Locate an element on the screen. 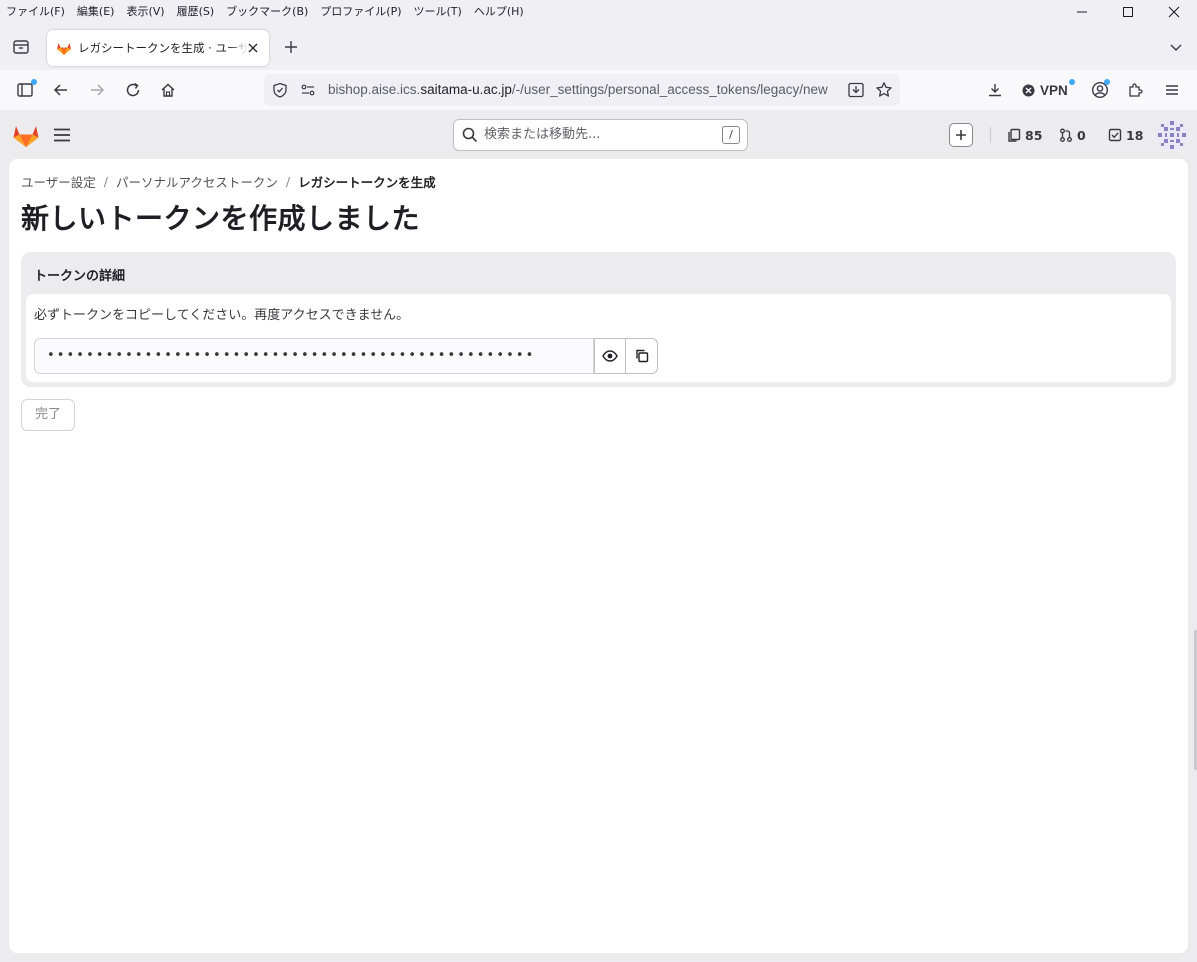 Image resolution: width=1197 pixels, height=962 pixels. app-menu-button is located at coordinates (1172, 90).